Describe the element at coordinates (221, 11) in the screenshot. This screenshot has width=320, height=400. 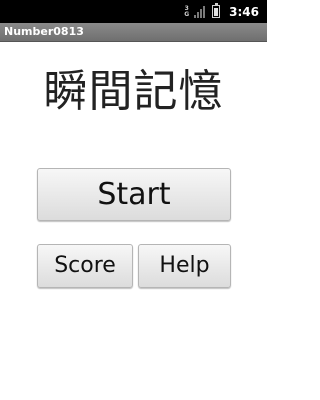
I see `status-icons: 3 G 3:46` at that location.